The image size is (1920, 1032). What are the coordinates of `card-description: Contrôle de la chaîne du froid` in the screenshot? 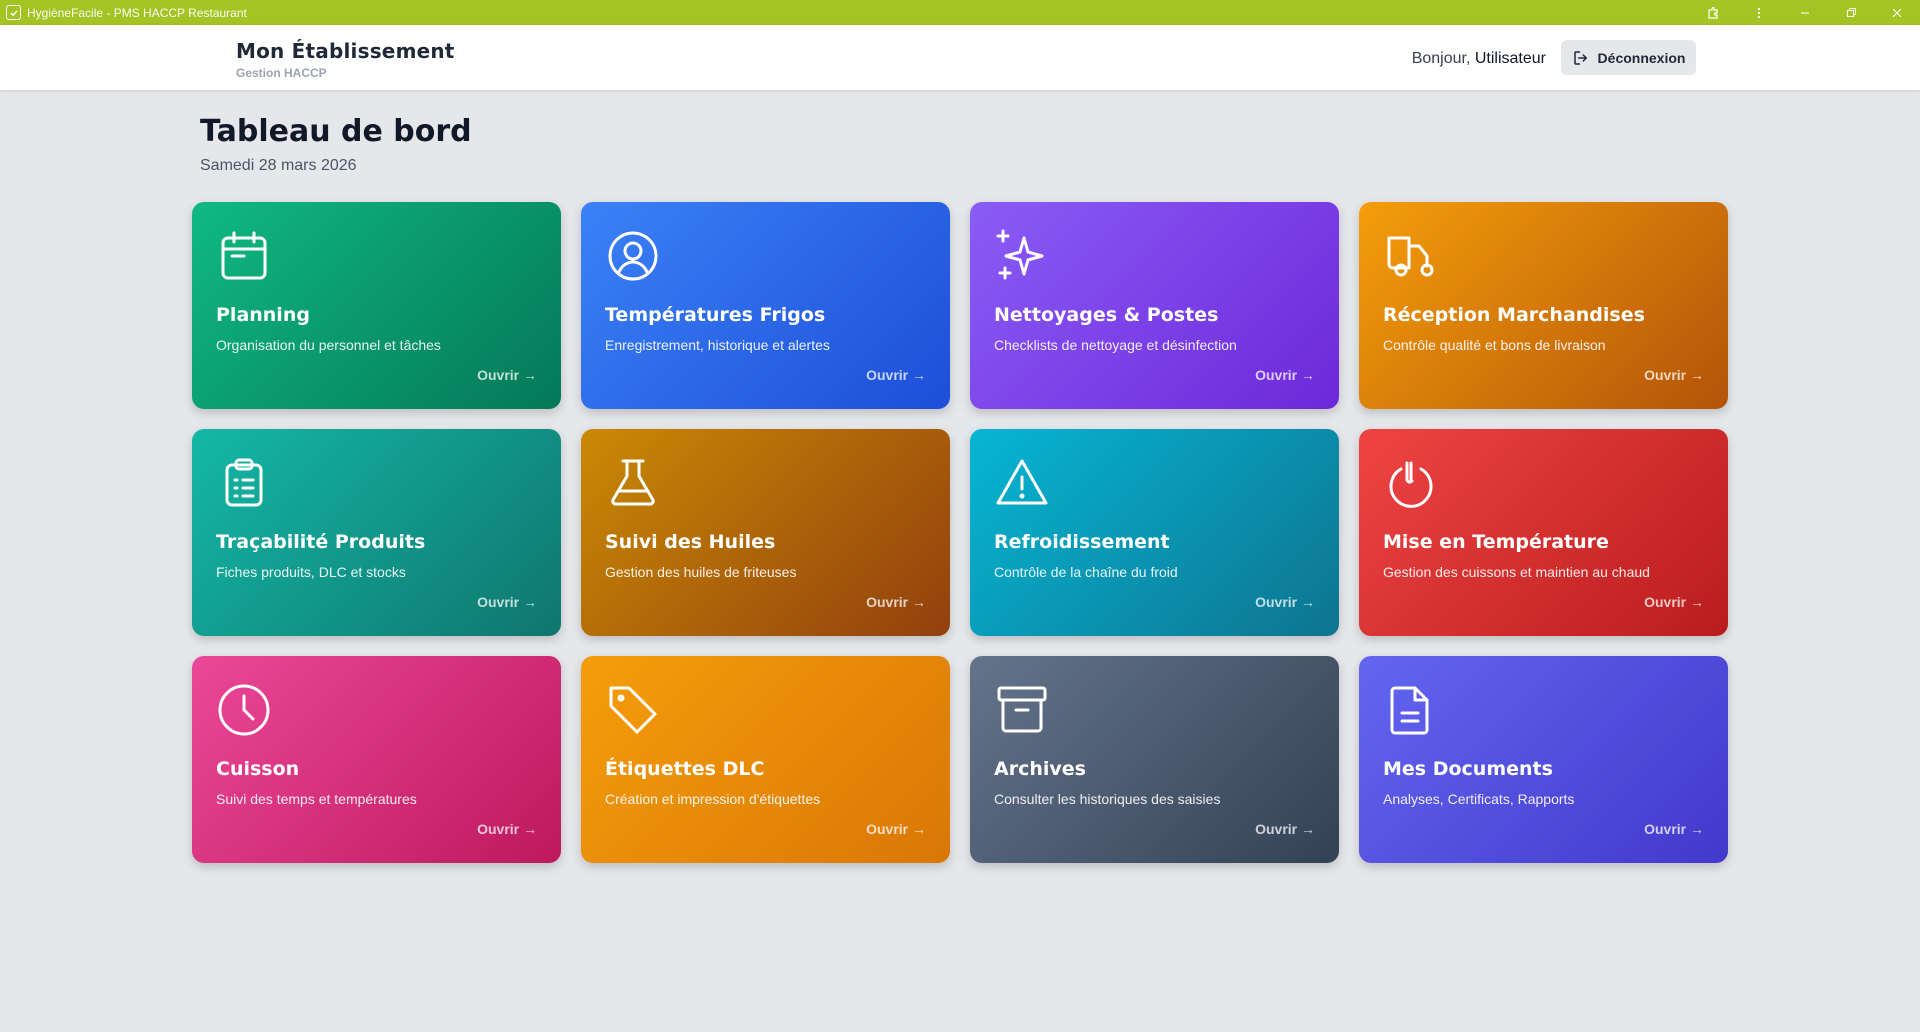 It's located at (1086, 572).